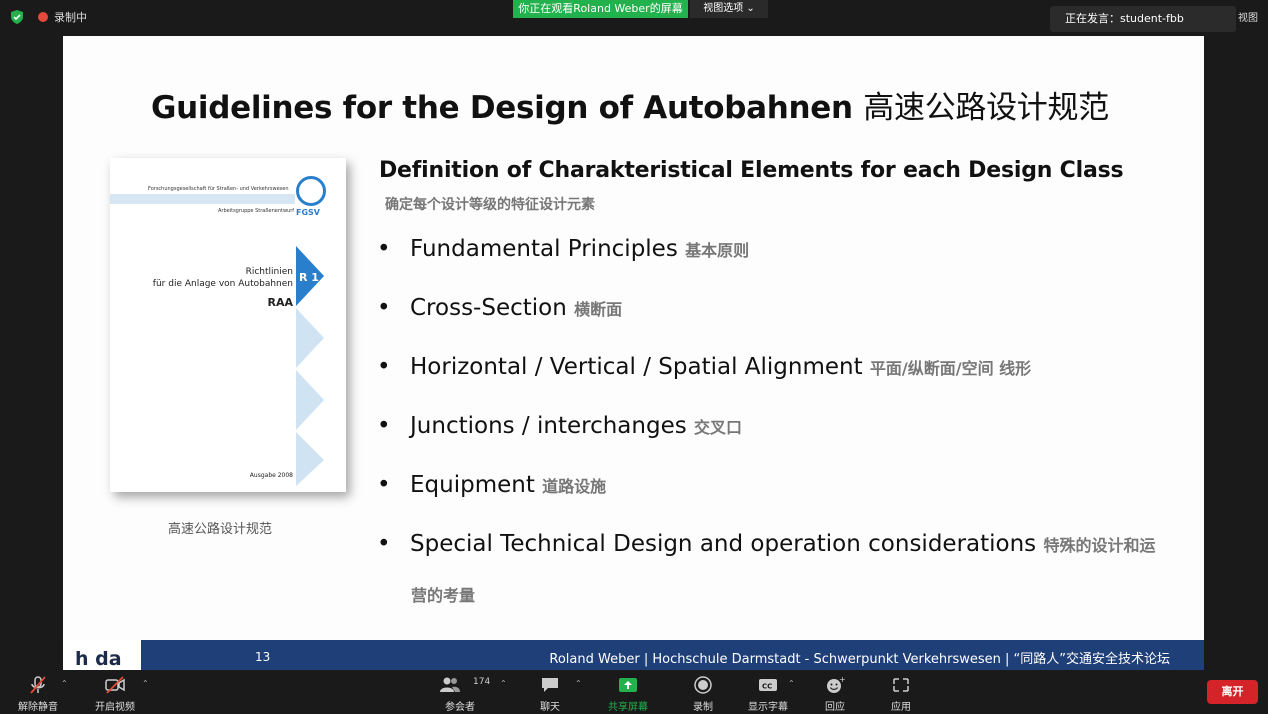 The width and height of the screenshot is (1268, 714). I want to click on bullet-item: • Fundamental Principles 基本原则, so click(563, 249).